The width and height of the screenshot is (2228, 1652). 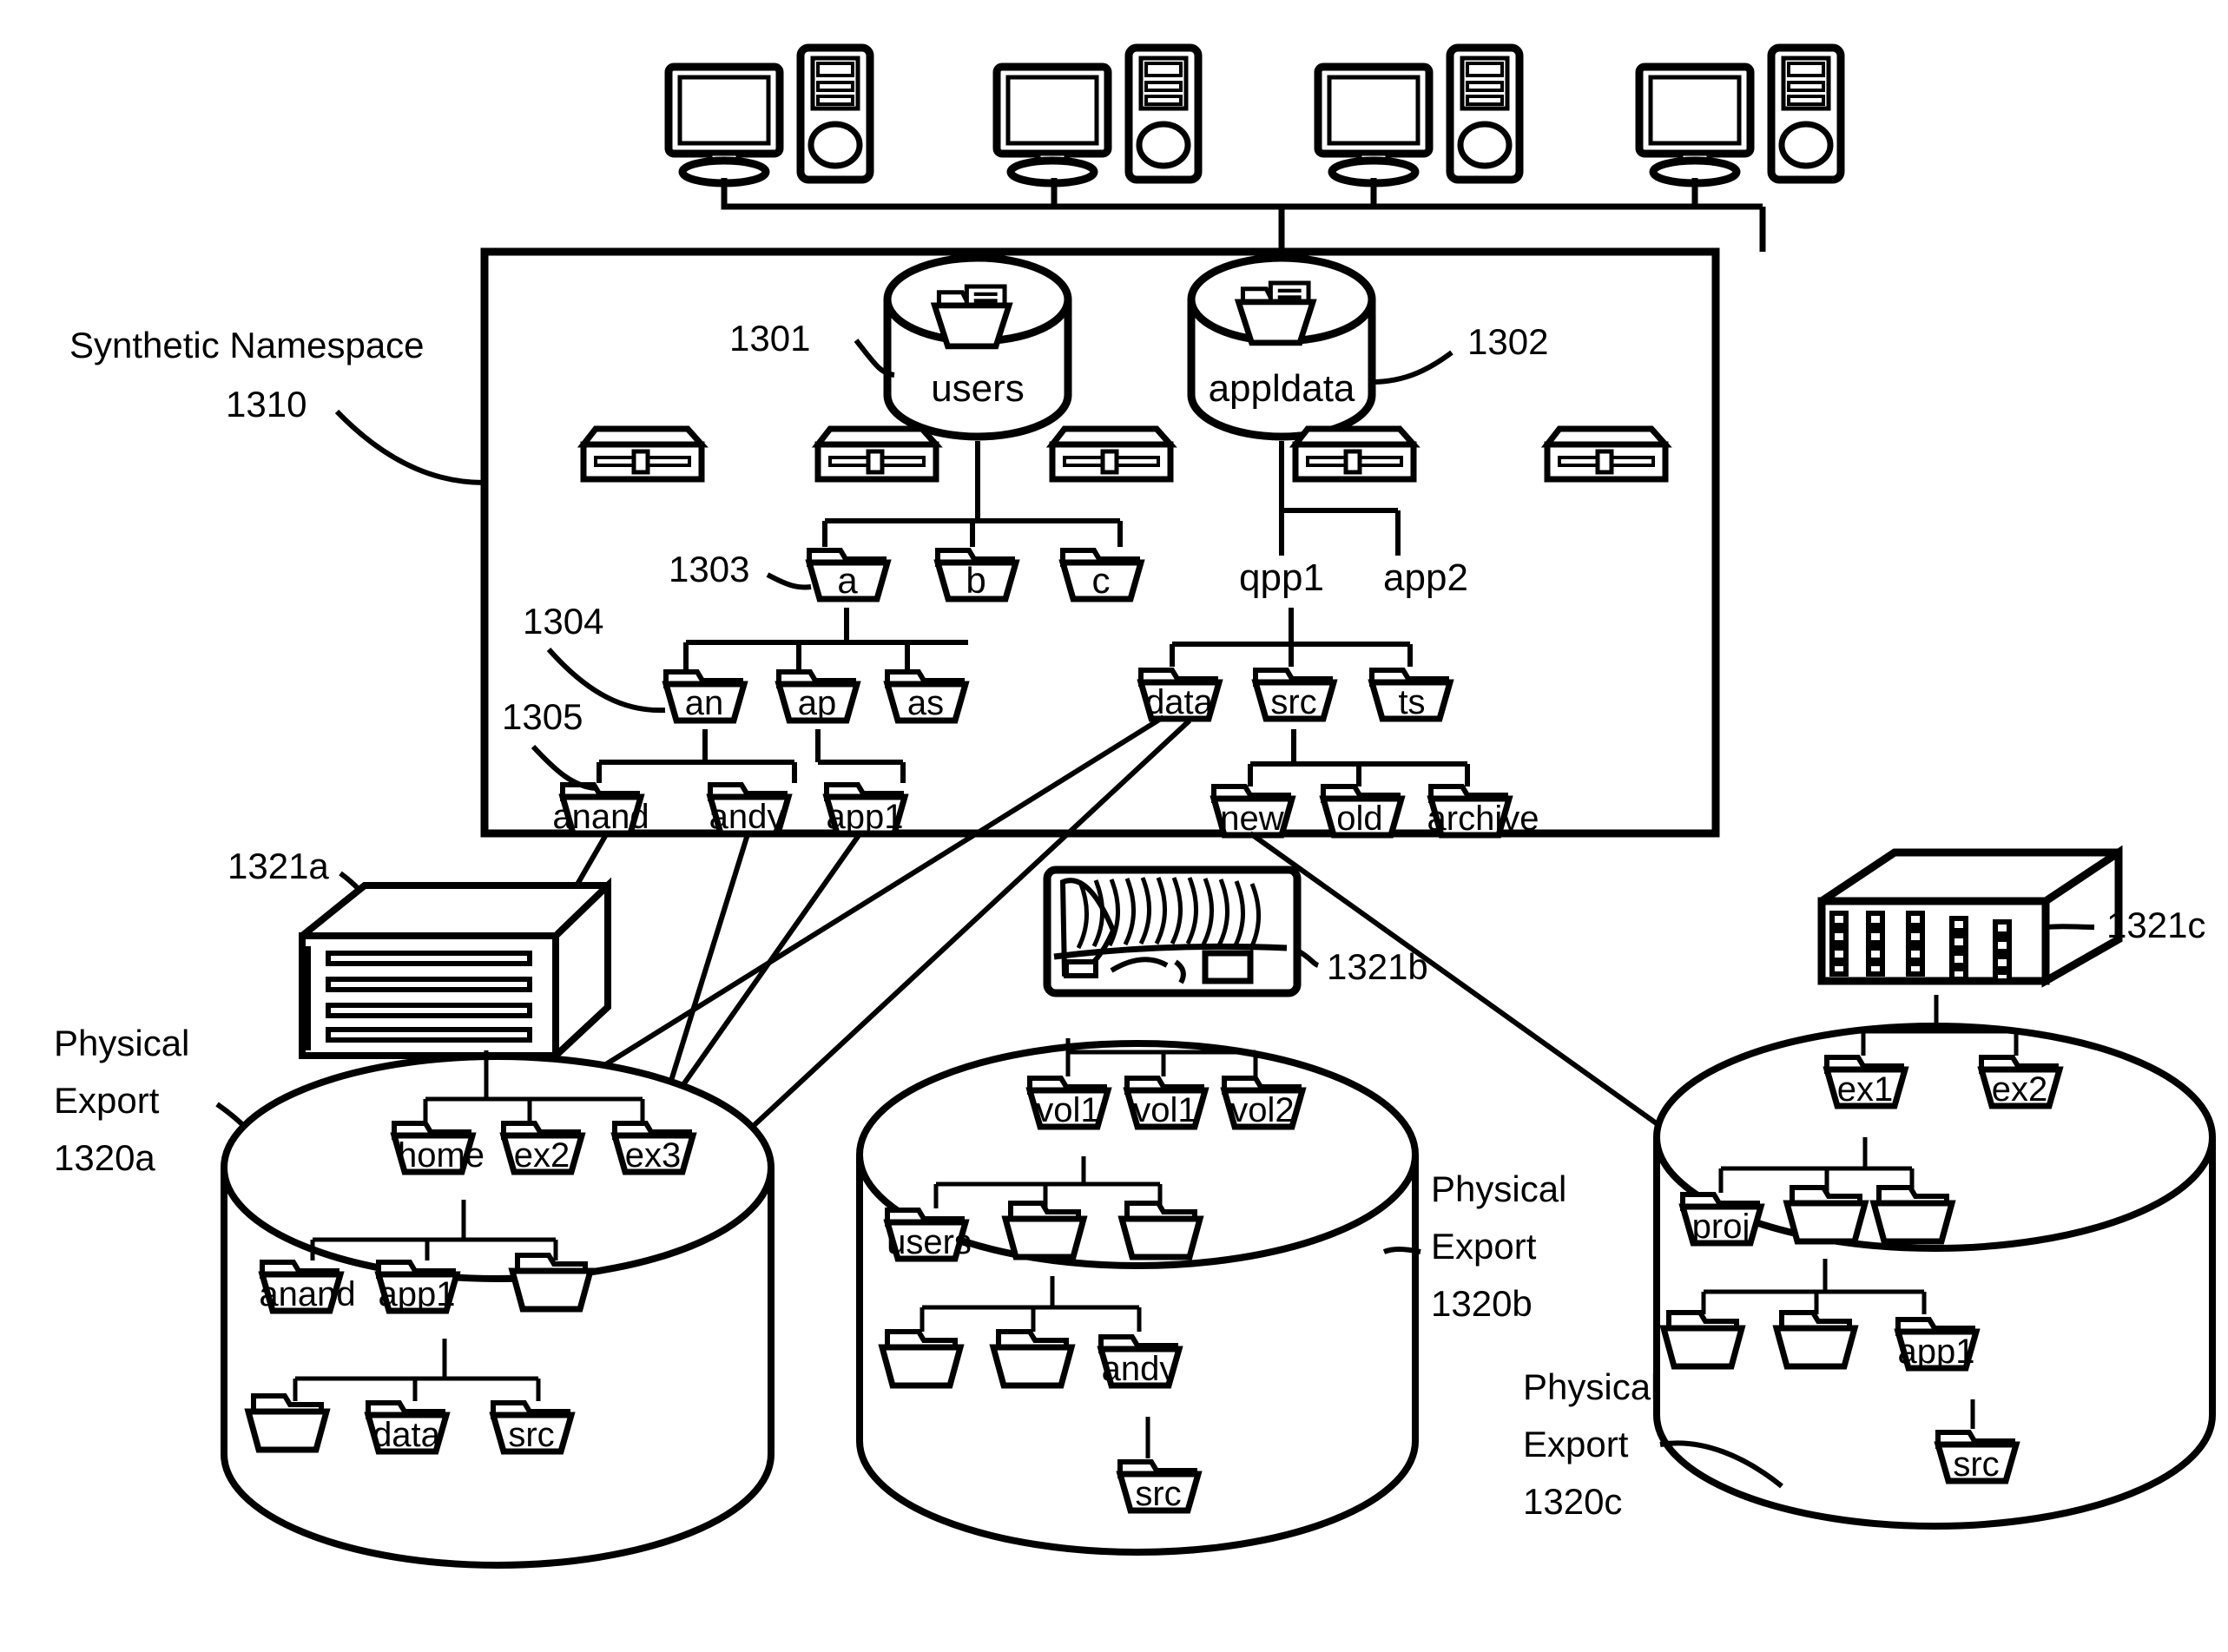 I want to click on ref-1321a: 1321a, so click(x=278, y=866).